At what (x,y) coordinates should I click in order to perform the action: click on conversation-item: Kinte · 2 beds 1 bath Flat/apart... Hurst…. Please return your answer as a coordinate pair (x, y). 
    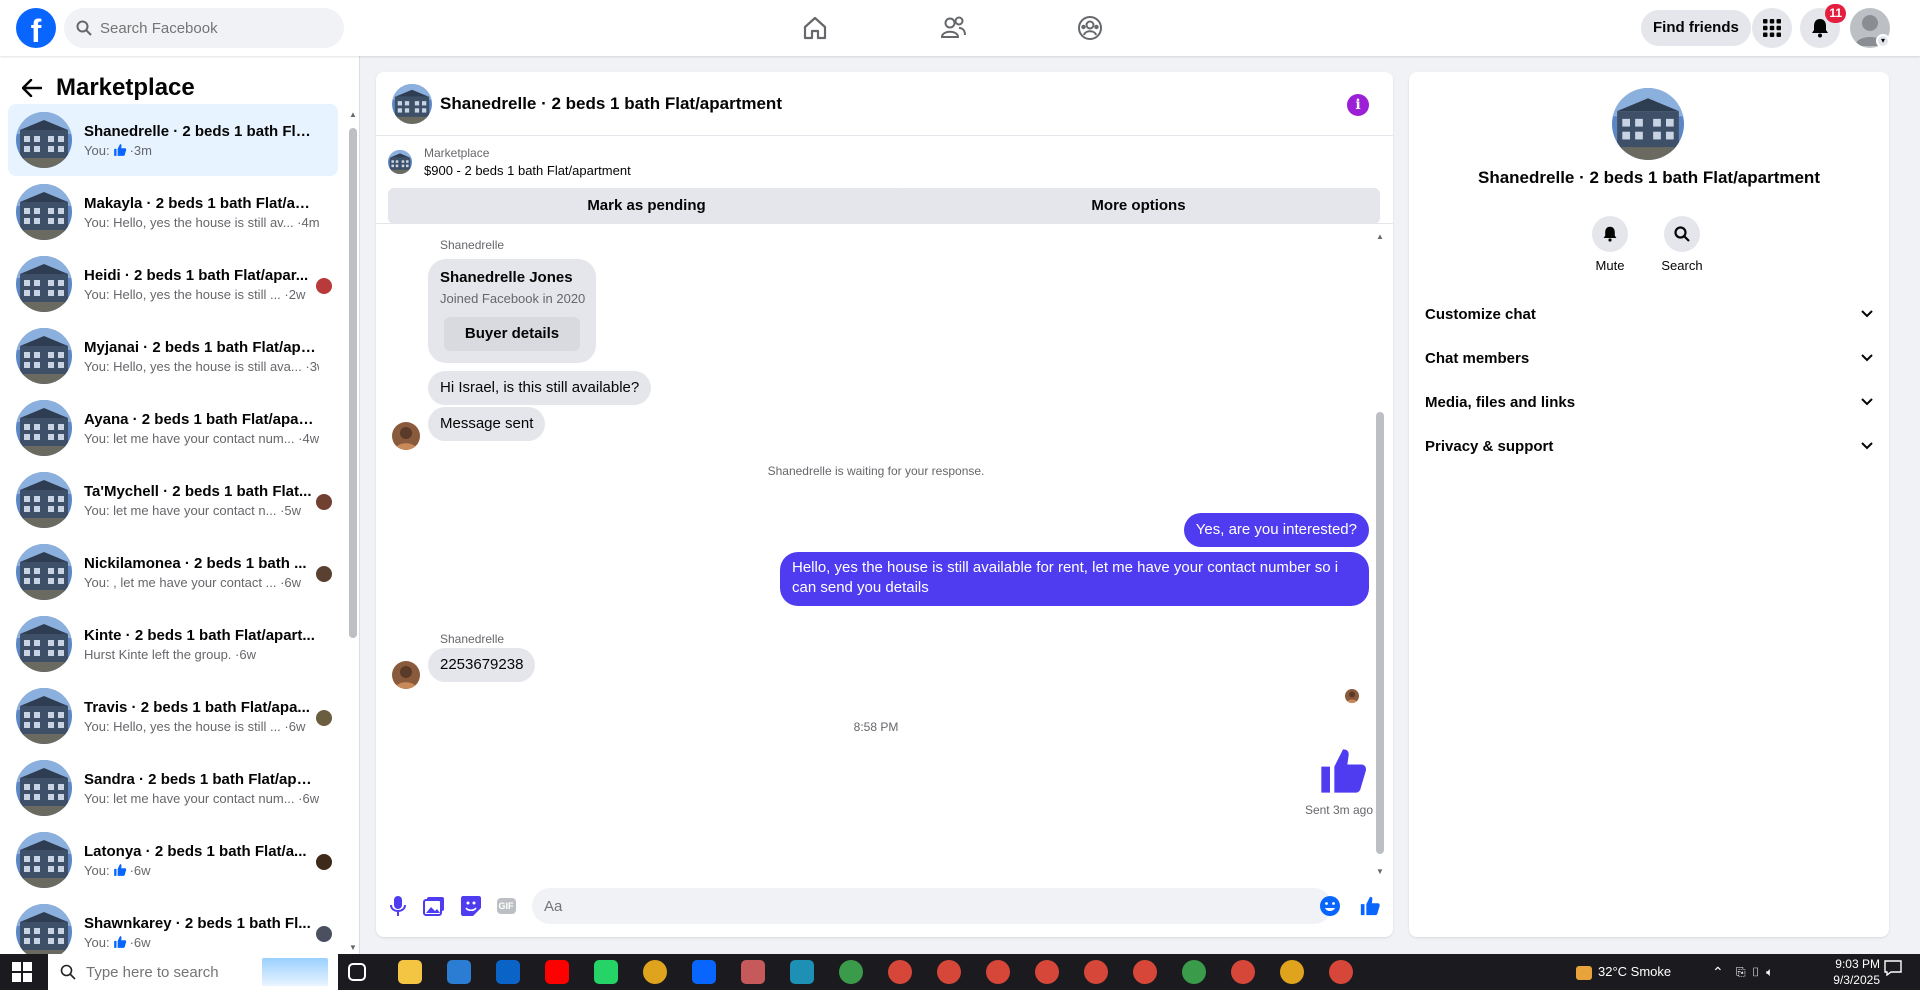
    Looking at the image, I should click on (173, 644).